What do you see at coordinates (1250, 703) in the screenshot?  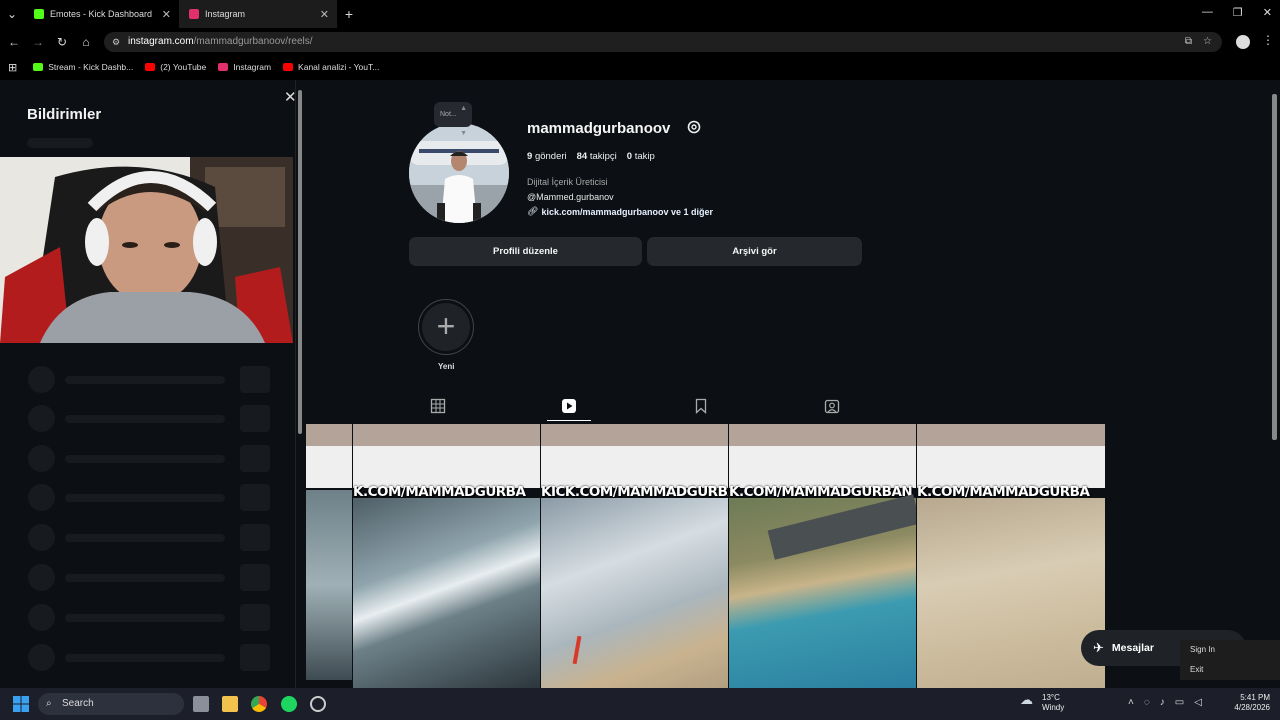 I see `system-clock: 5:41 PM 4/28/2026` at bounding box center [1250, 703].